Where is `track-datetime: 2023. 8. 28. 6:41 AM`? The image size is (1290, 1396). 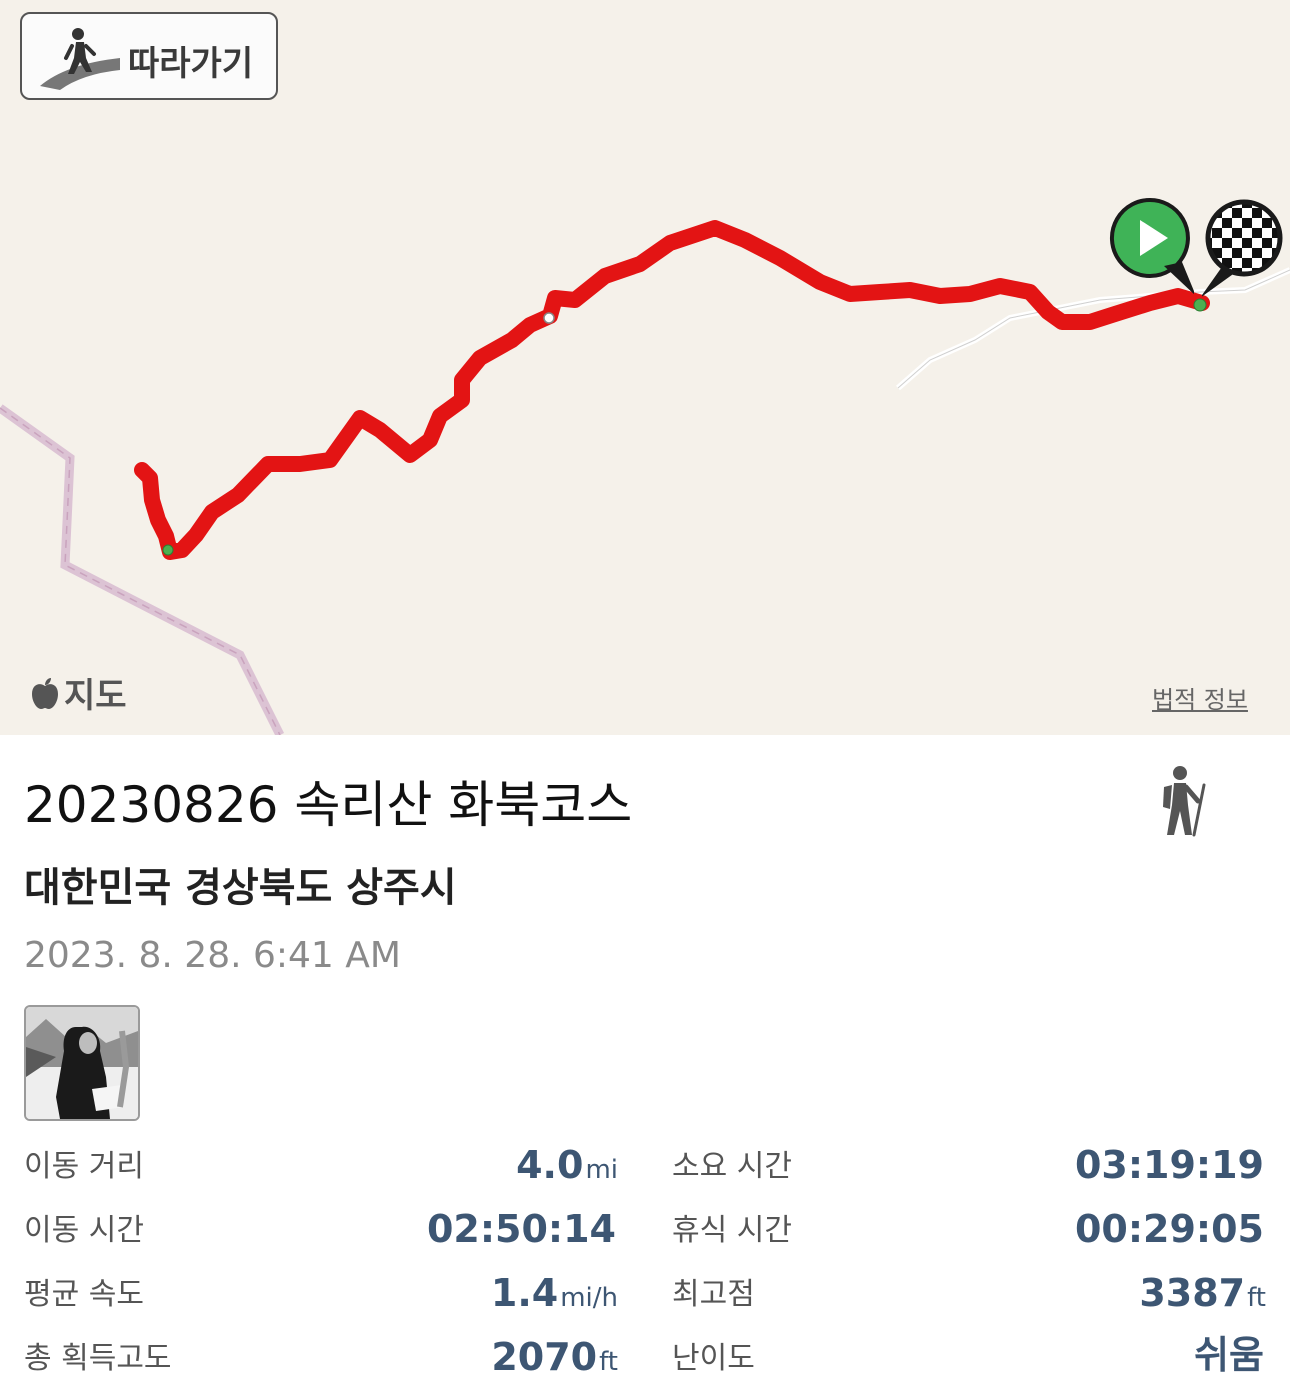 track-datetime: 2023. 8. 28. 6:41 AM is located at coordinates (212, 955).